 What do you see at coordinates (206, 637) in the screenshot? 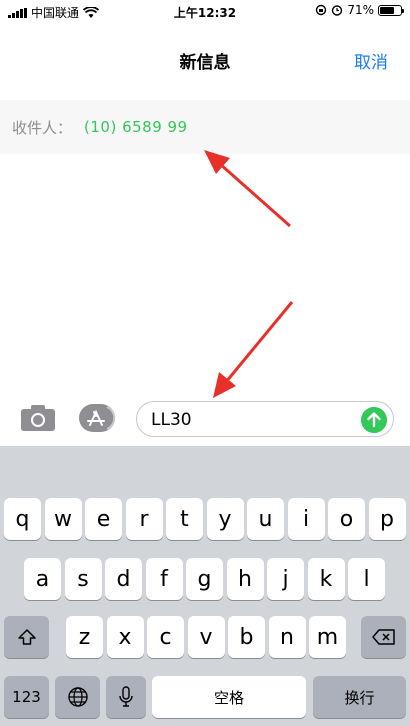
I see `key-v: v` at bounding box center [206, 637].